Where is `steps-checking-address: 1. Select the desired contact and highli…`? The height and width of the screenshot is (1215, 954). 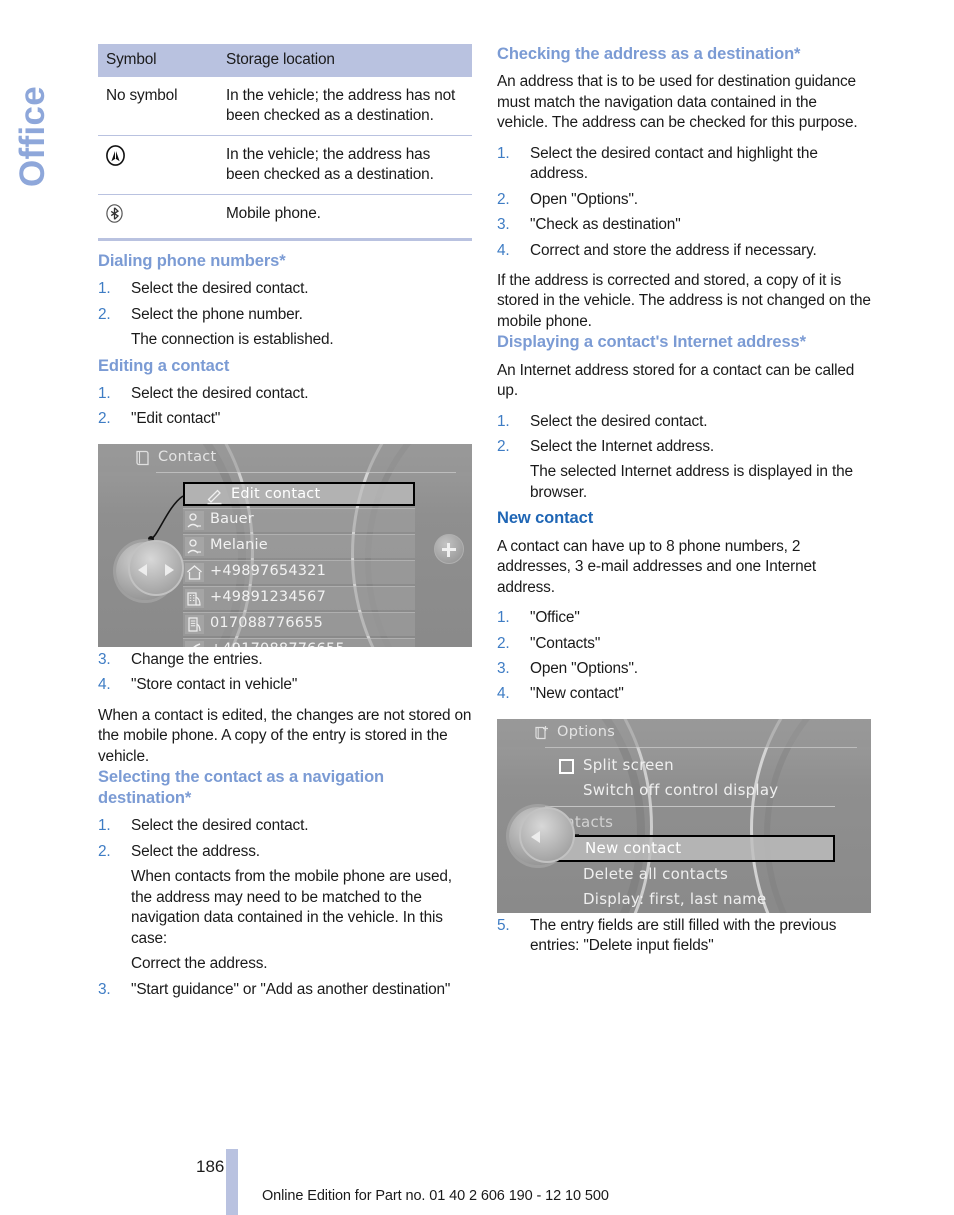 steps-checking-address: 1. Select the desired contact and highli… is located at coordinates (684, 202).